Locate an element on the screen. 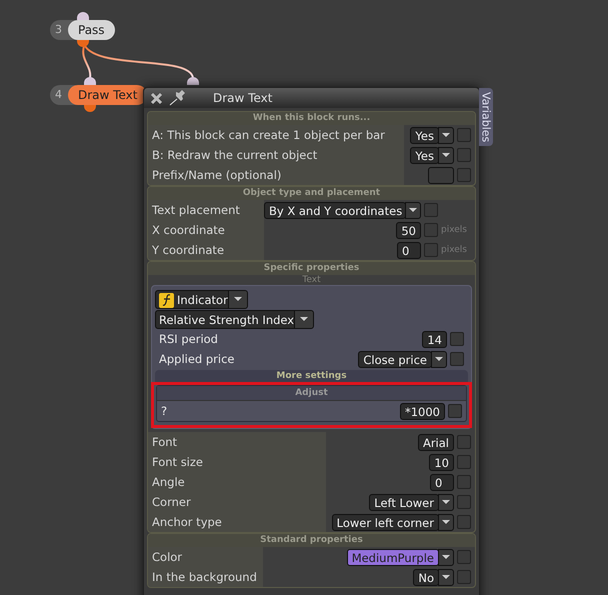  input-field: *1000 is located at coordinates (422, 411).